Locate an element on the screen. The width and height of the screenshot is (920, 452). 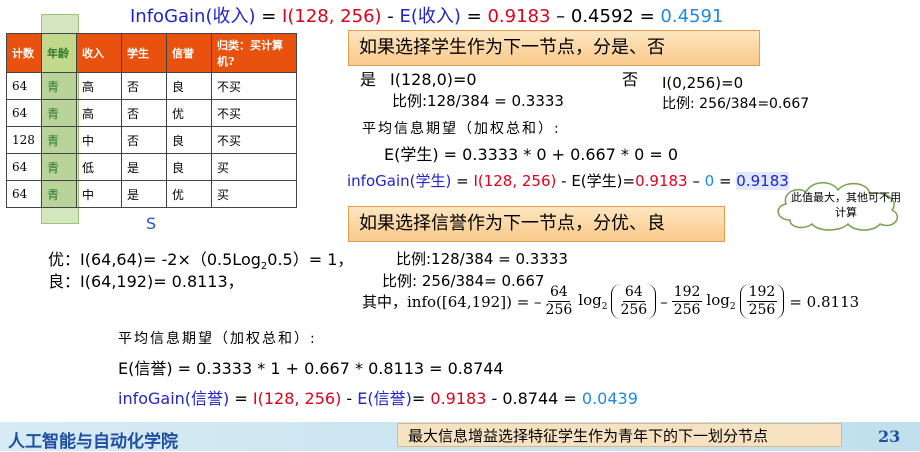
credit-gain-v1: 0.9183 is located at coordinates (458, 398).